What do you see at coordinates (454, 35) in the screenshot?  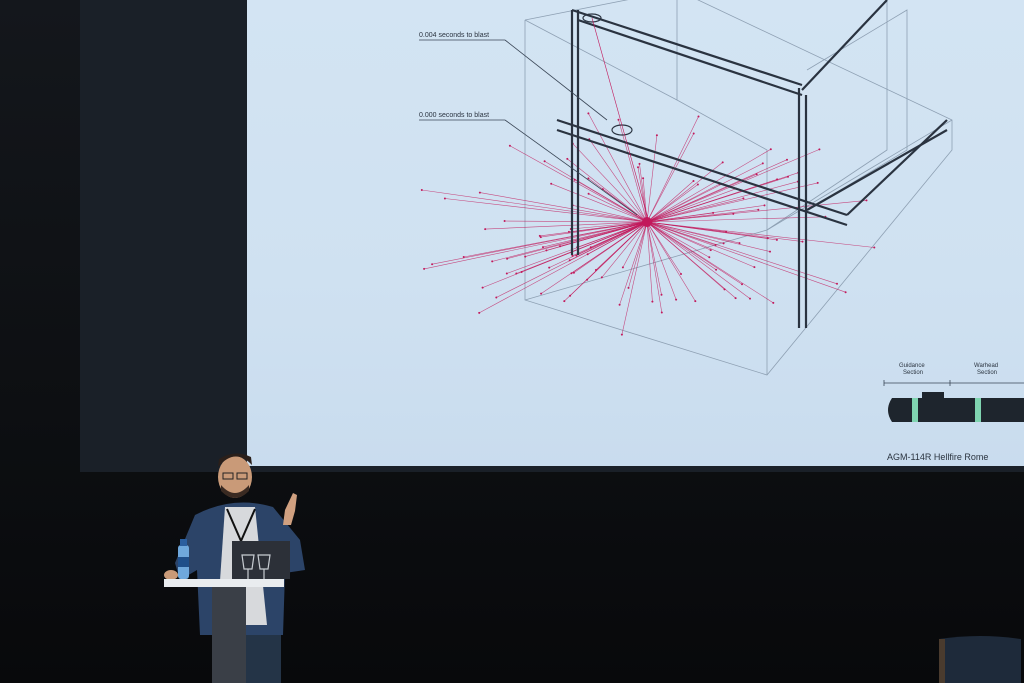 I see `annotation-0004: 0.004 seconds to blast` at bounding box center [454, 35].